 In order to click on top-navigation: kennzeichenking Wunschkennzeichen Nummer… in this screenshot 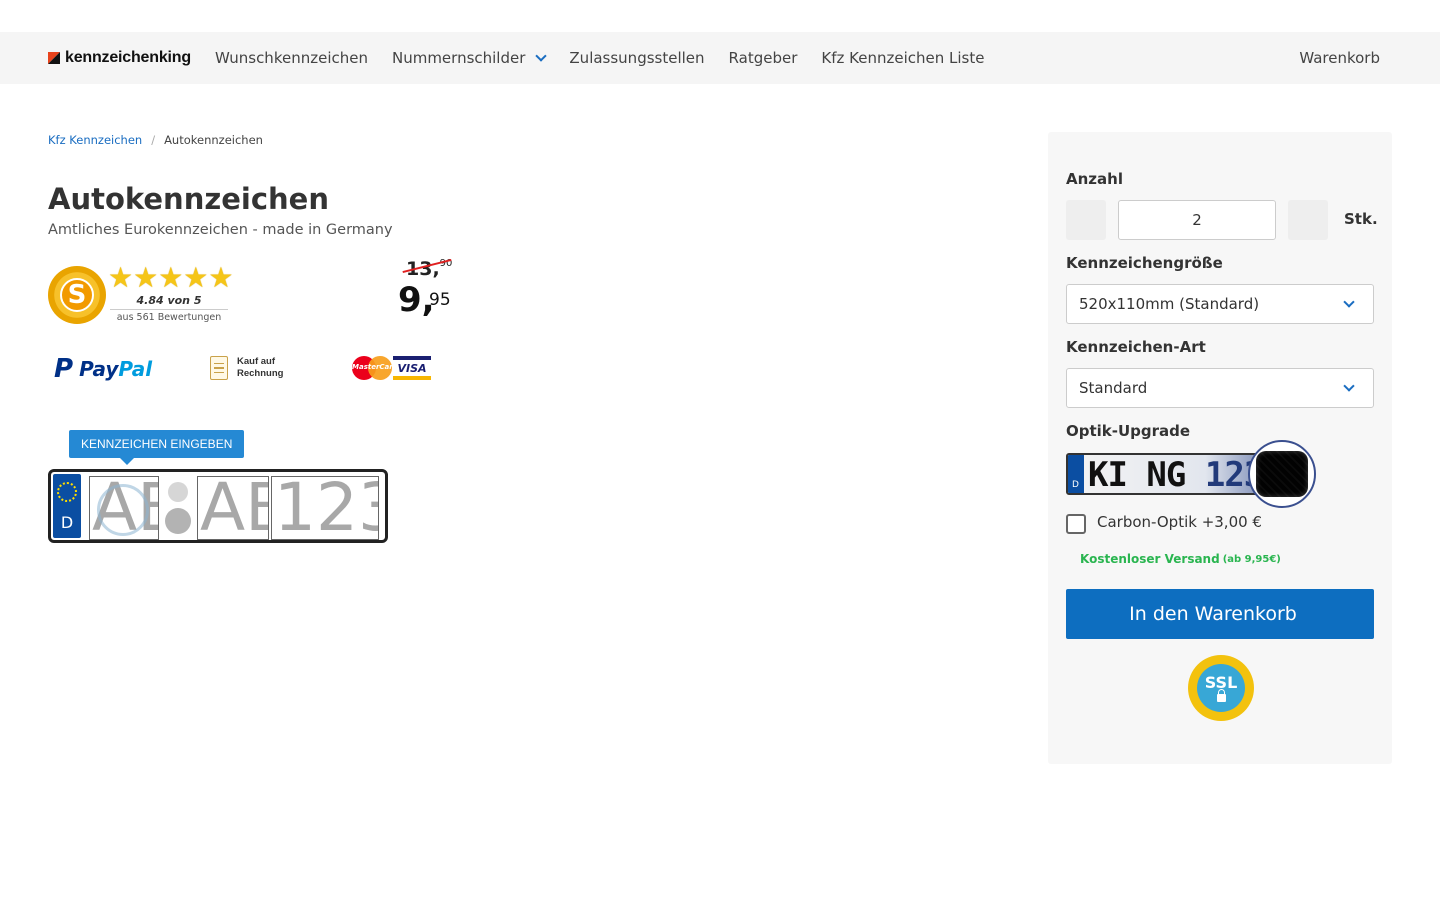, I will do `click(720, 58)`.